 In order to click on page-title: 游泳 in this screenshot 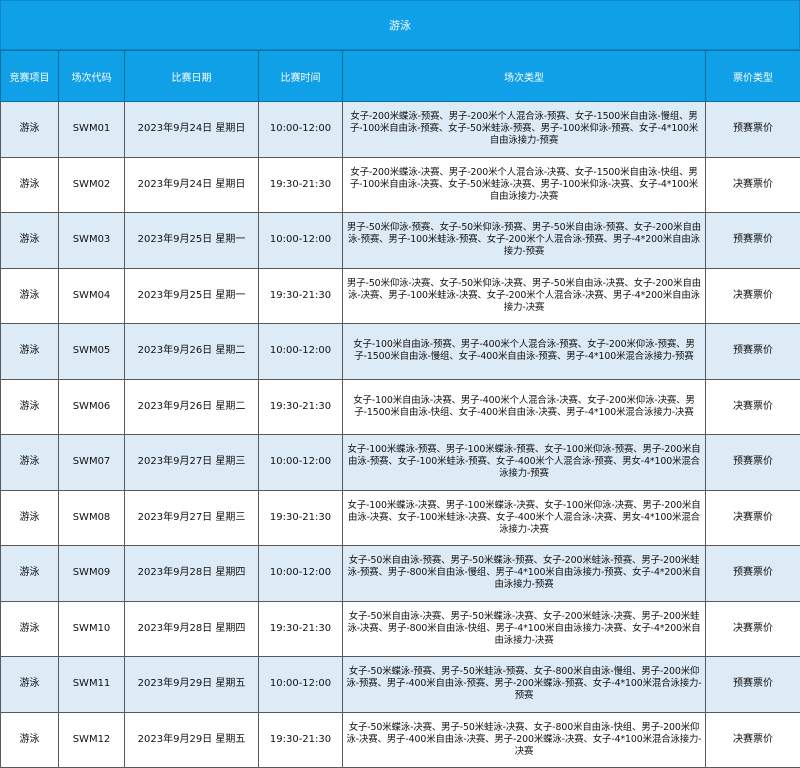, I will do `click(400, 25)`.